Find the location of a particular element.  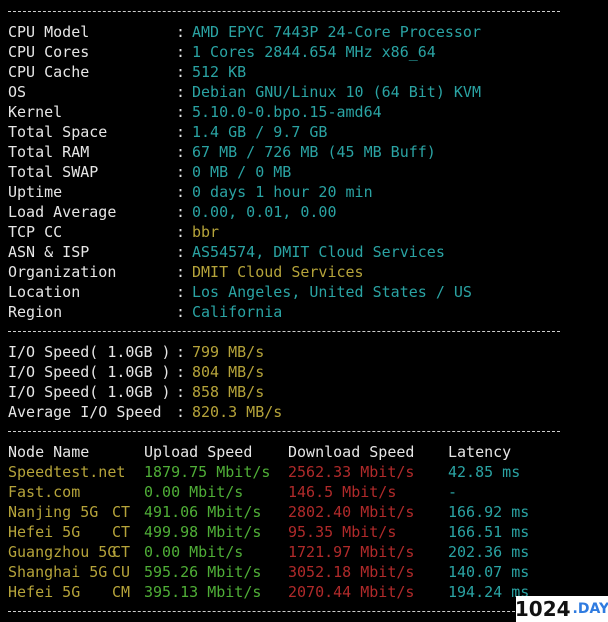

sysinfo-value: AMD EPYC 7443P 24-Core Processor is located at coordinates (336, 32).